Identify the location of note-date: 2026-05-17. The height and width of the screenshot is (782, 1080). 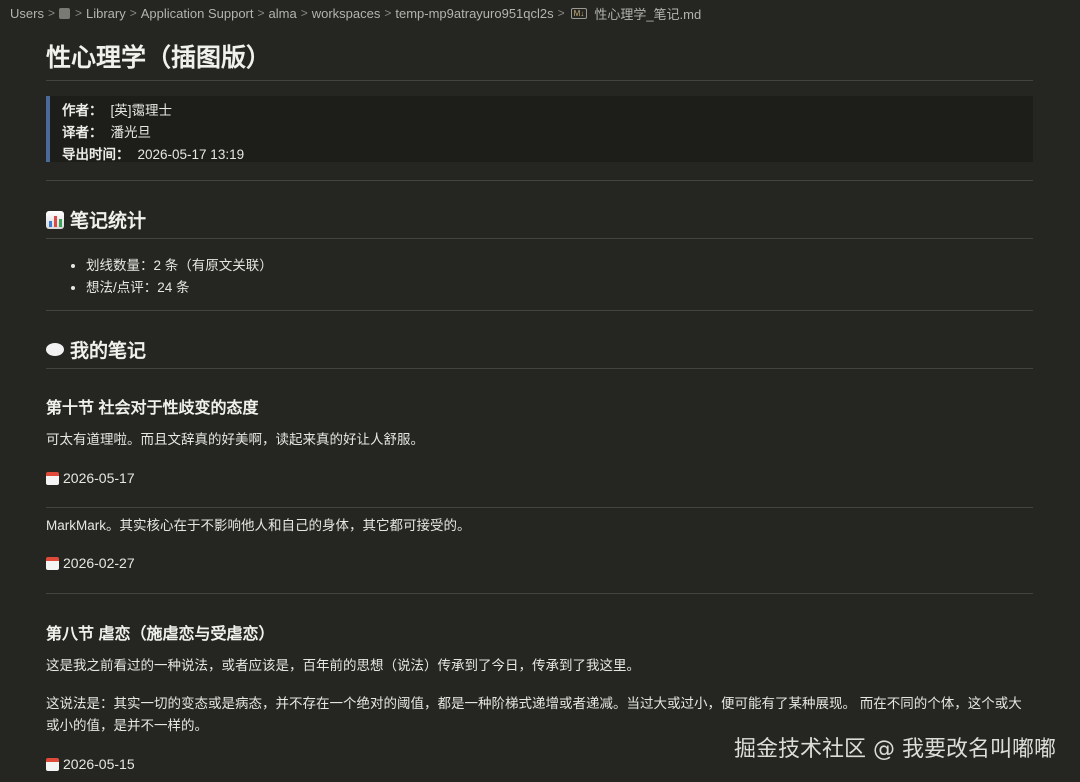
(90, 478).